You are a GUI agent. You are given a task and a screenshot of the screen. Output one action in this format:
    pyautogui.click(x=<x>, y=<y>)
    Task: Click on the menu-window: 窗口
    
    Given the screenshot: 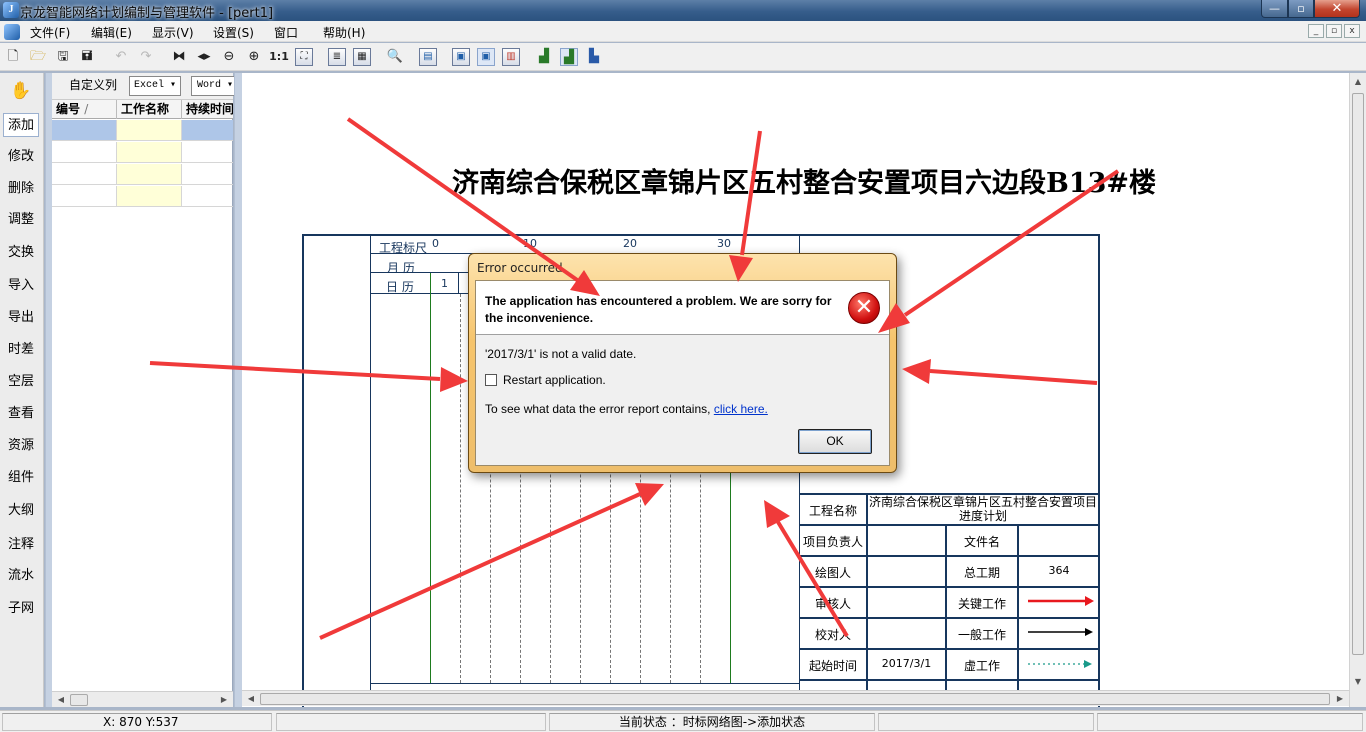 What is the action you would take?
    pyautogui.click(x=286, y=32)
    